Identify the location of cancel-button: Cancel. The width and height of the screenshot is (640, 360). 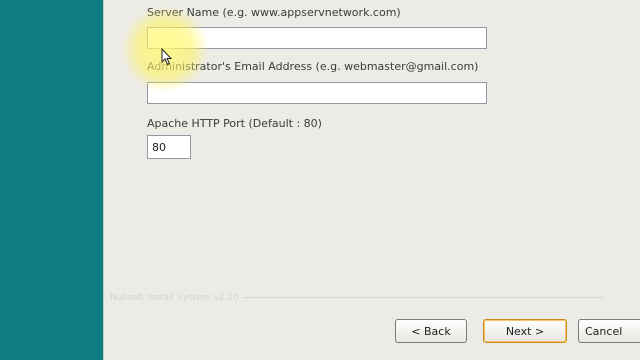
(609, 331).